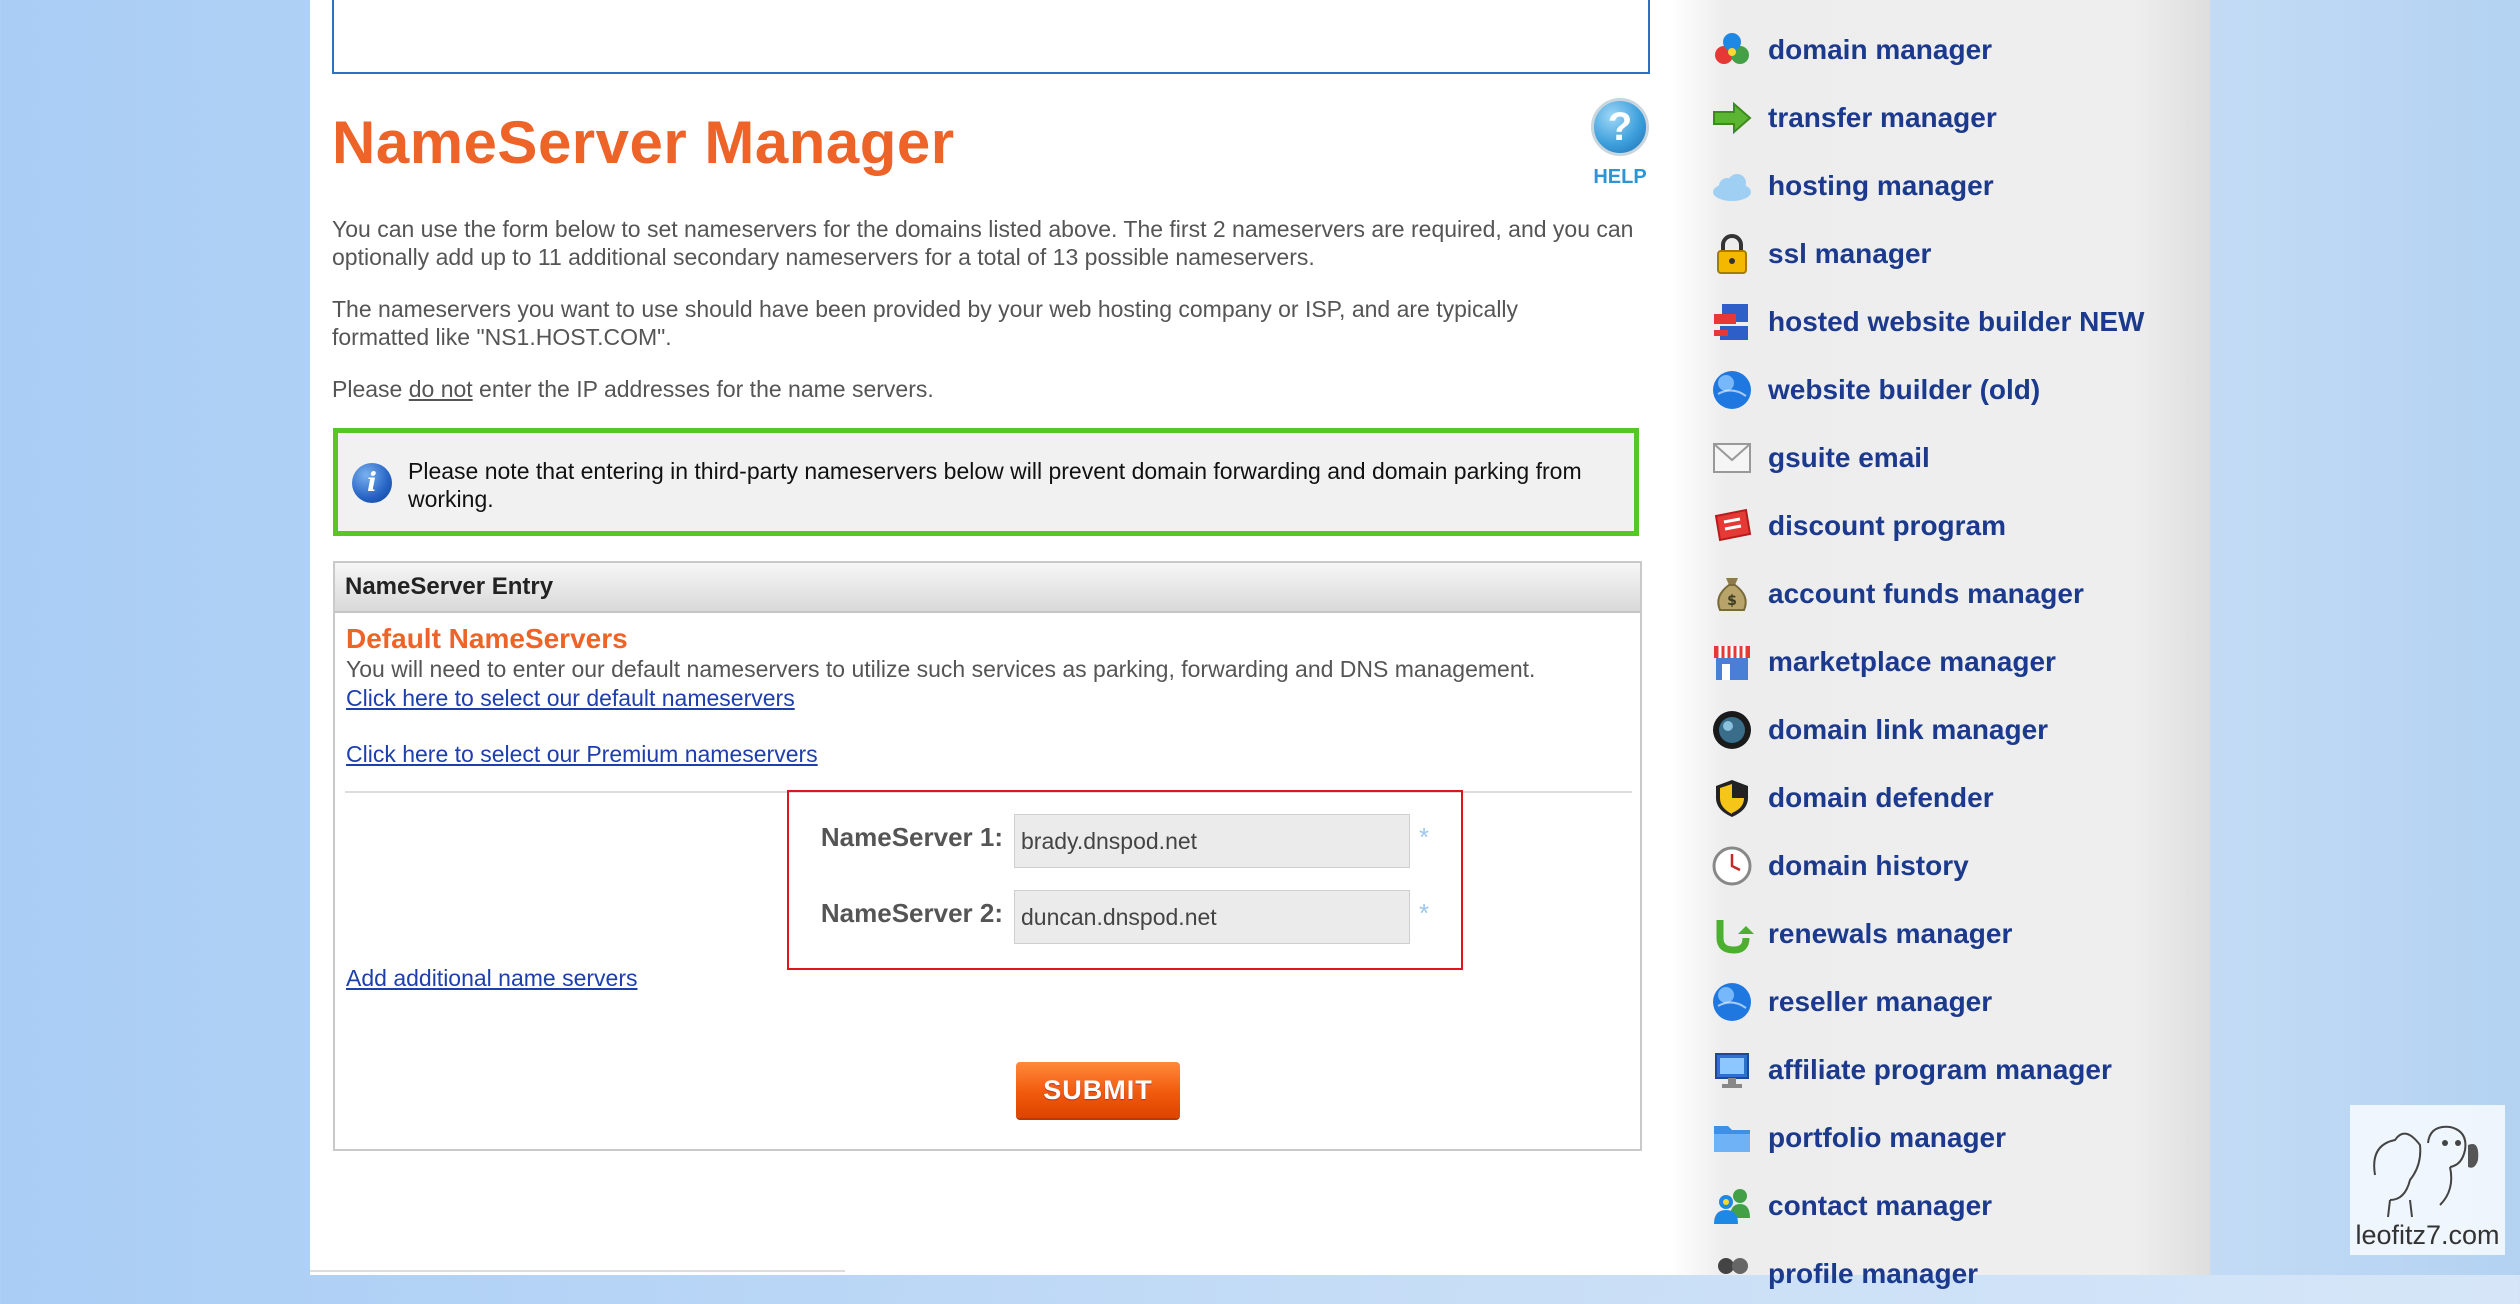 The width and height of the screenshot is (2520, 1304). What do you see at coordinates (1880, 1206) in the screenshot?
I see `sidebar-item-label: contact manager` at bounding box center [1880, 1206].